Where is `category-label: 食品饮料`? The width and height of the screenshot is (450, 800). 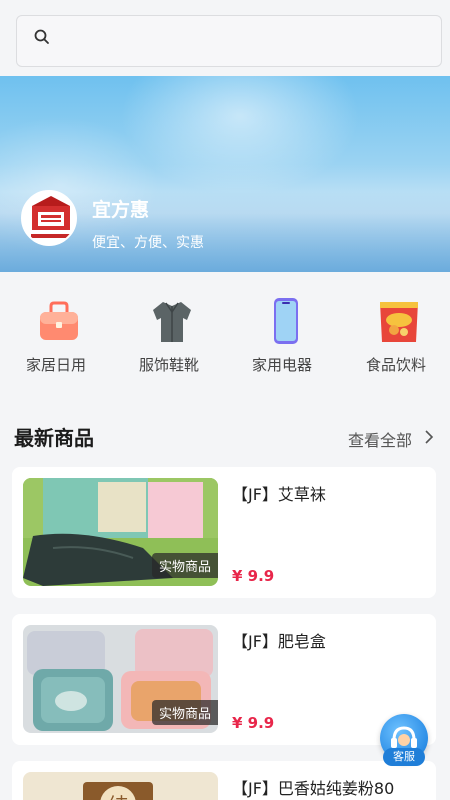
category-label: 食品饮料 is located at coordinates (395, 365).